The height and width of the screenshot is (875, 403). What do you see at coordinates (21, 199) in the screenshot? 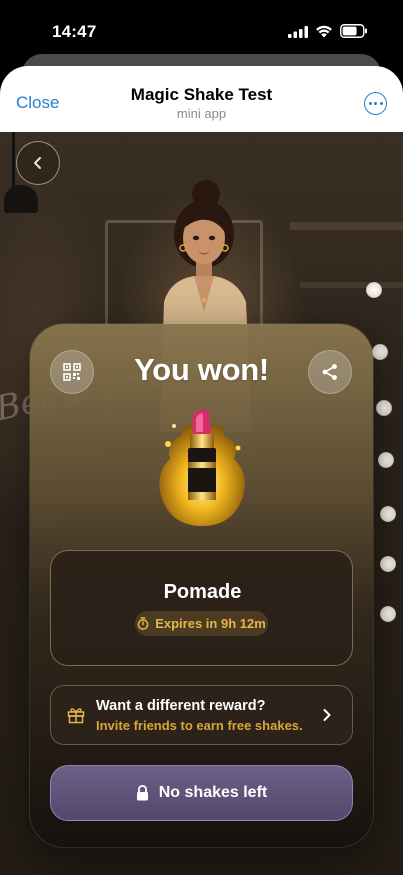
I see `lamp-shade` at bounding box center [21, 199].